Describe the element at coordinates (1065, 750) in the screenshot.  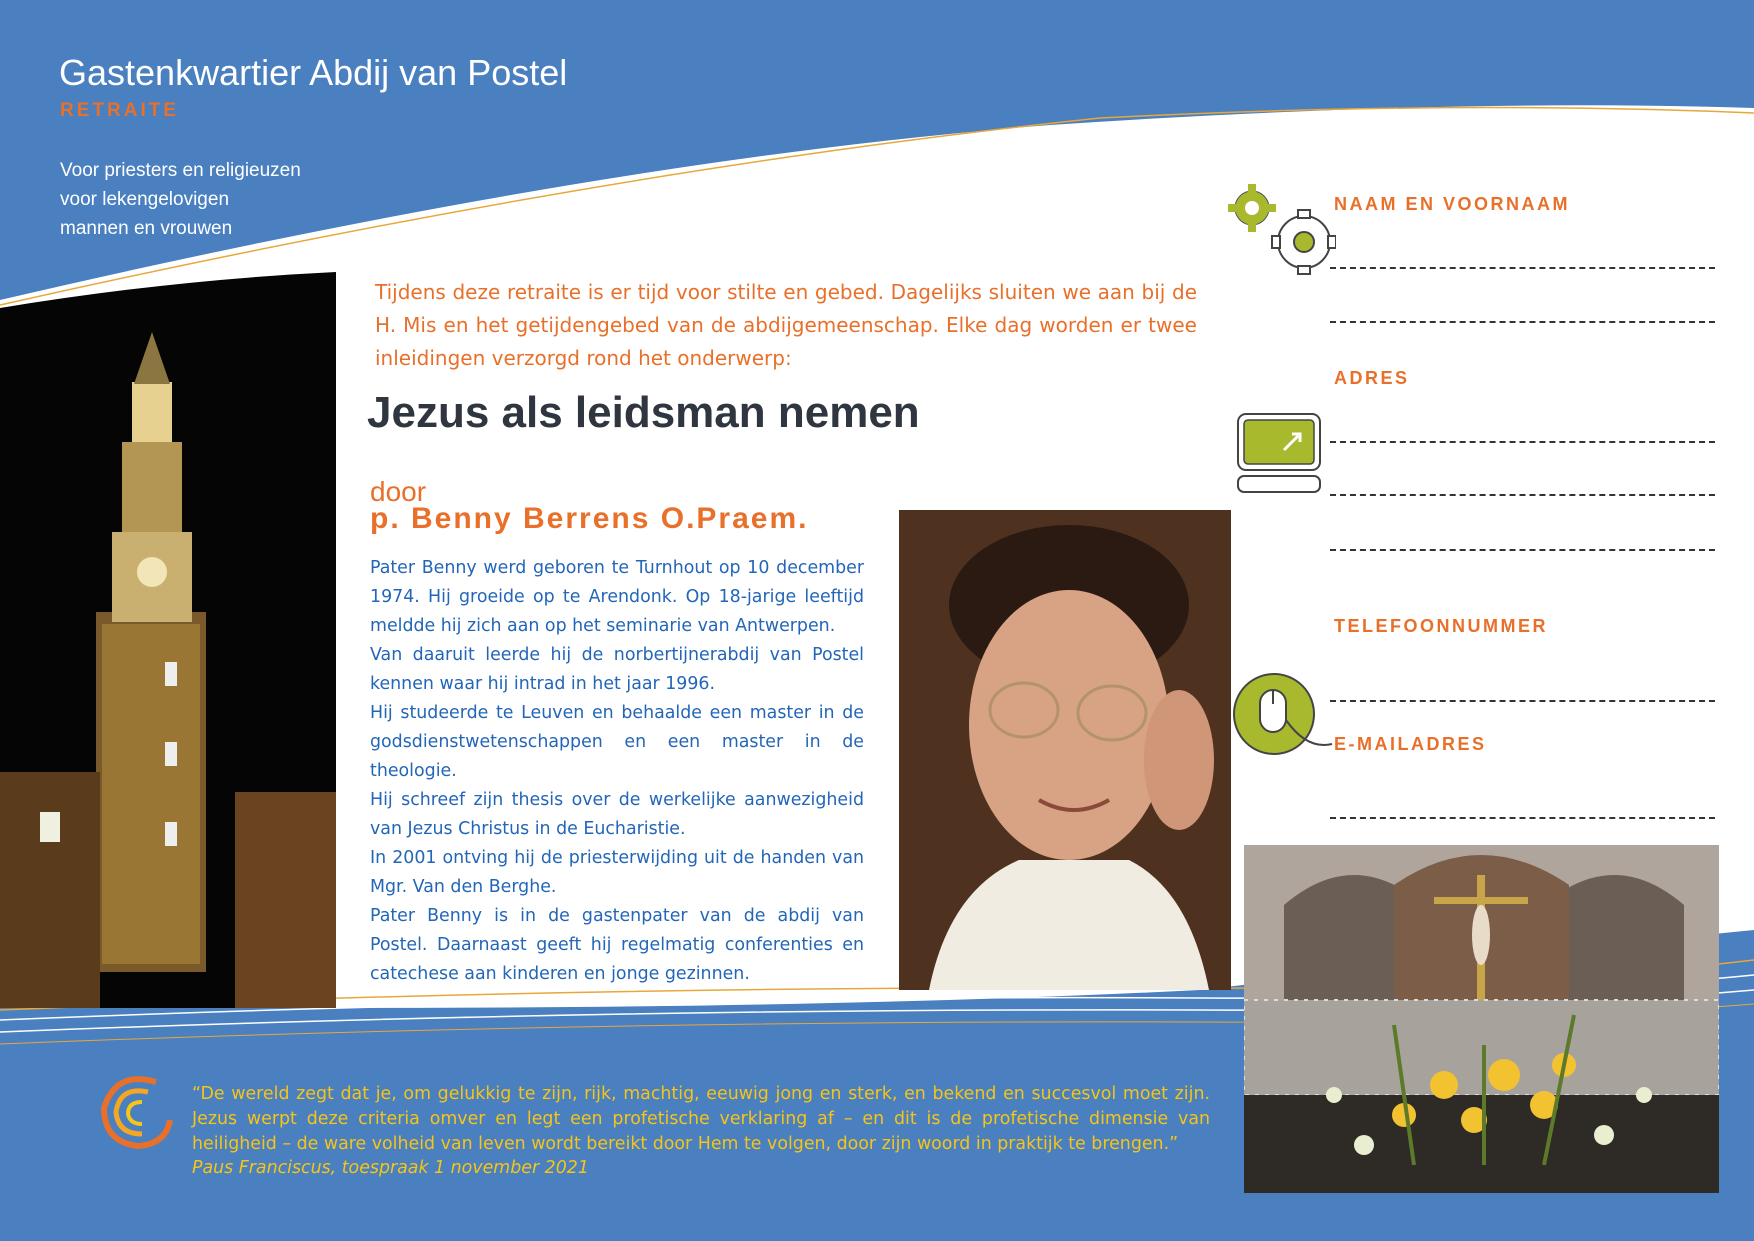
I see `speaker-portrait-photo` at that location.